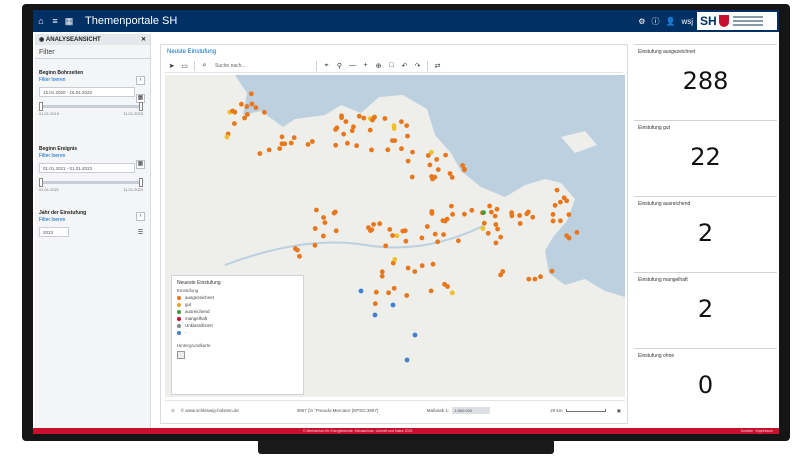 The height and width of the screenshot is (456, 810). I want to click on slider-track, so click(91, 182).